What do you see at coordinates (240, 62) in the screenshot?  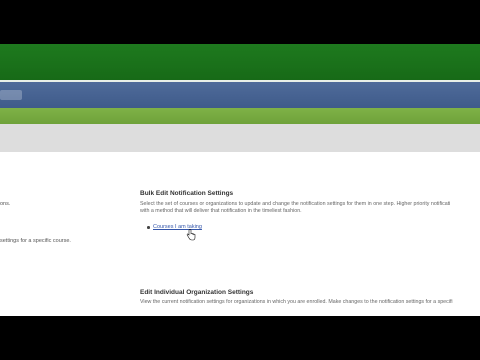 I see `site-banner` at bounding box center [240, 62].